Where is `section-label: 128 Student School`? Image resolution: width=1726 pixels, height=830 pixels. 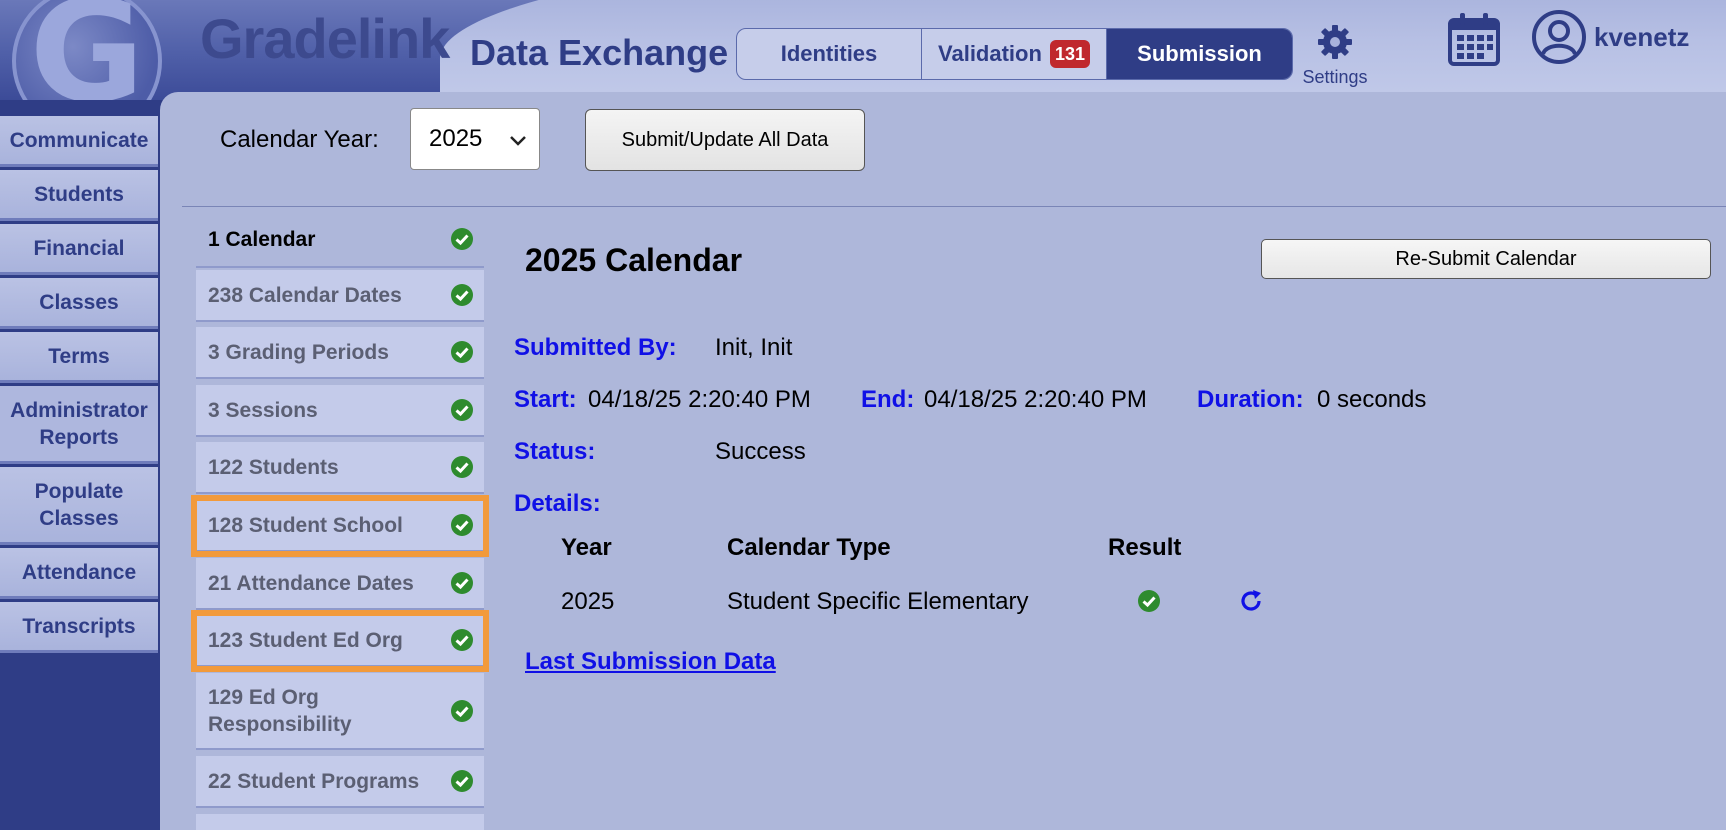 section-label: 128 Student School is located at coordinates (305, 525).